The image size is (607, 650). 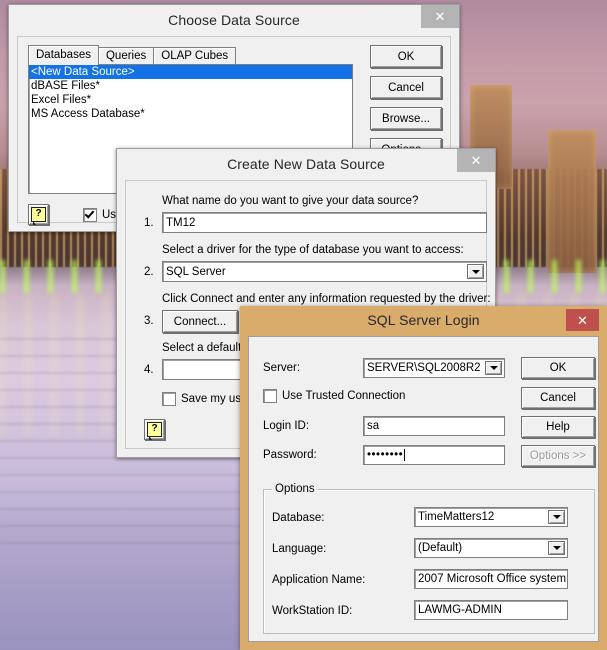 What do you see at coordinates (149, 370) in the screenshot?
I see `step4-number: 4.` at bounding box center [149, 370].